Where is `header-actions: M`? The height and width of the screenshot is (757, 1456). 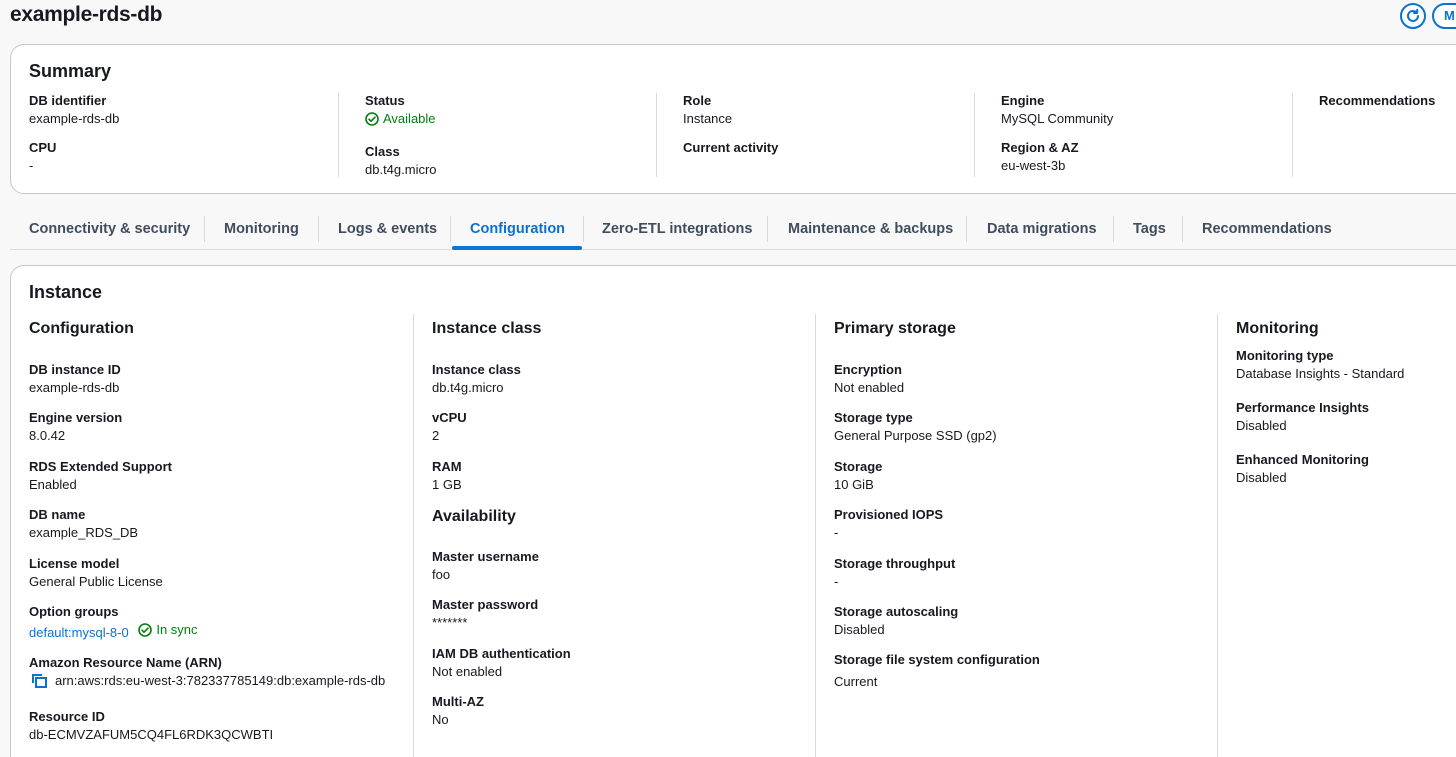
header-actions: M is located at coordinates (1421, 16).